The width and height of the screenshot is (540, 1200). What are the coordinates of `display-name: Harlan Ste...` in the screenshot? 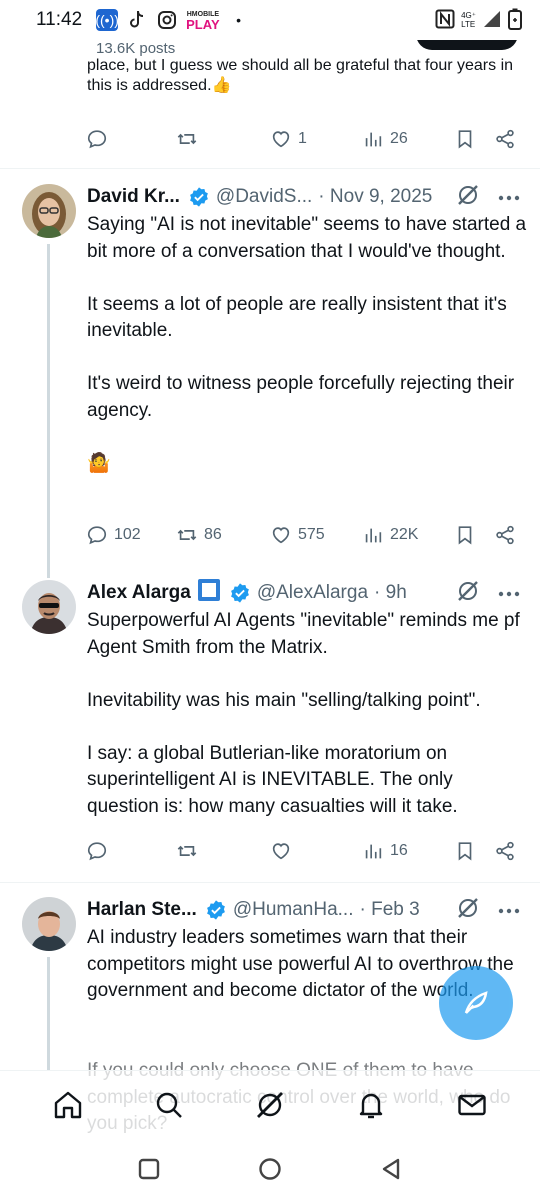 It's located at (142, 910).